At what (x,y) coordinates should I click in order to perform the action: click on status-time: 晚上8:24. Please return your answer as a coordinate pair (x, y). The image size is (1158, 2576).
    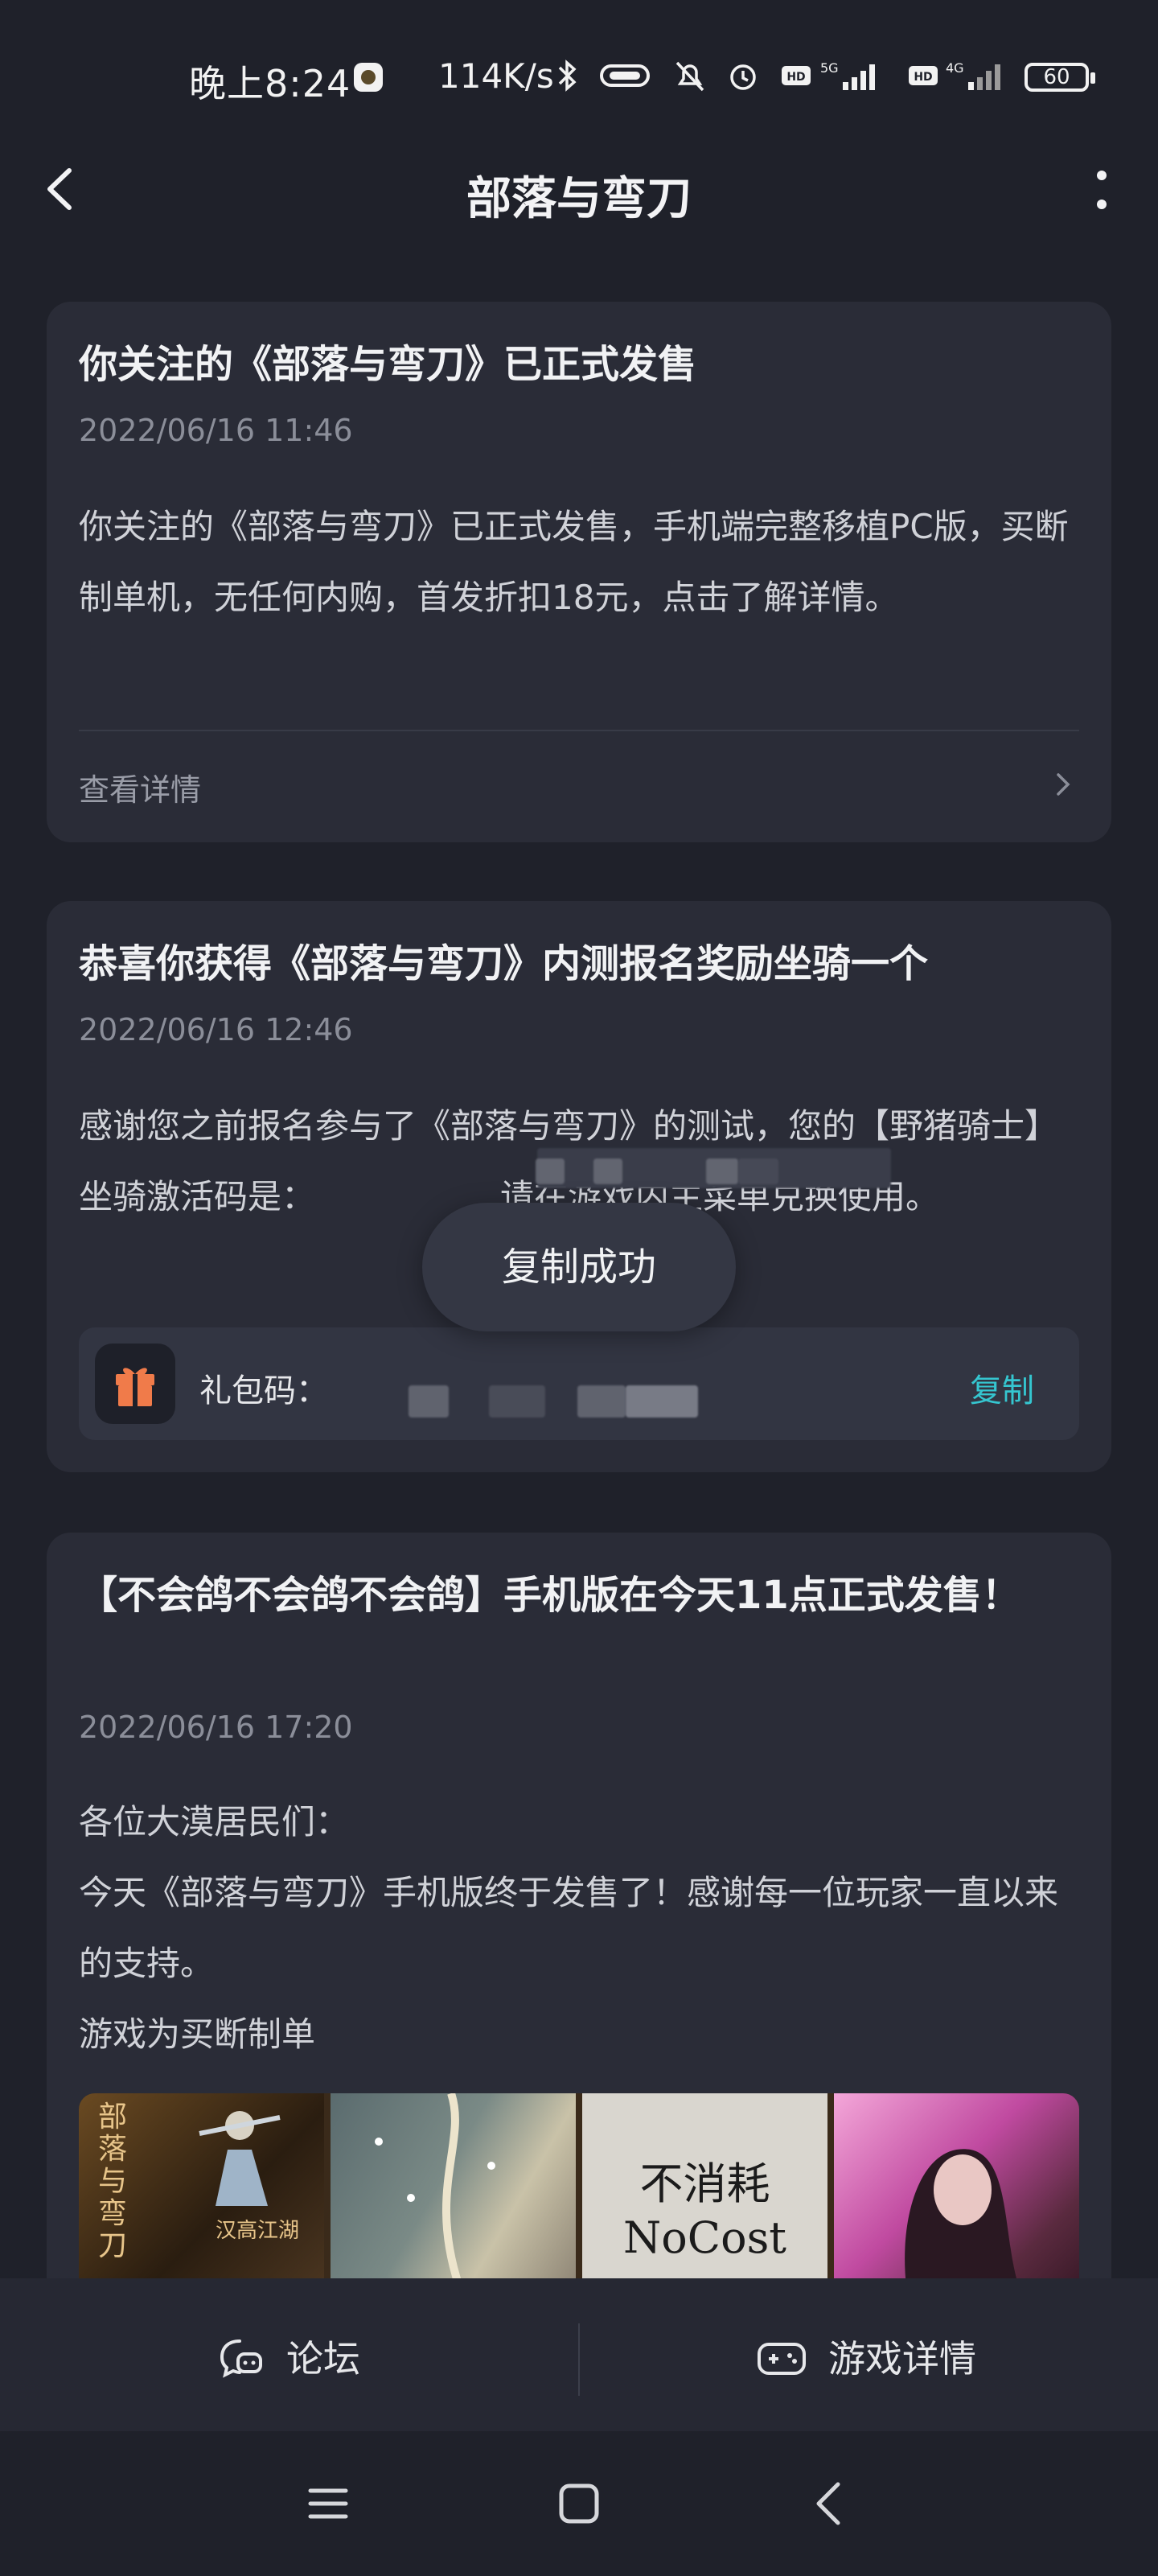
    Looking at the image, I should click on (270, 83).